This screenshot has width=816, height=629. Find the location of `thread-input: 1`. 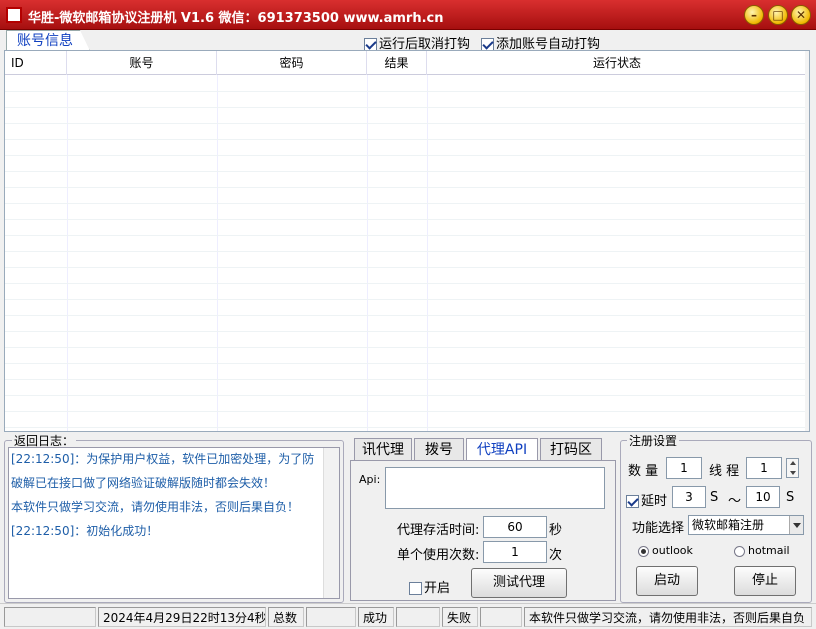

thread-input: 1 is located at coordinates (764, 468).